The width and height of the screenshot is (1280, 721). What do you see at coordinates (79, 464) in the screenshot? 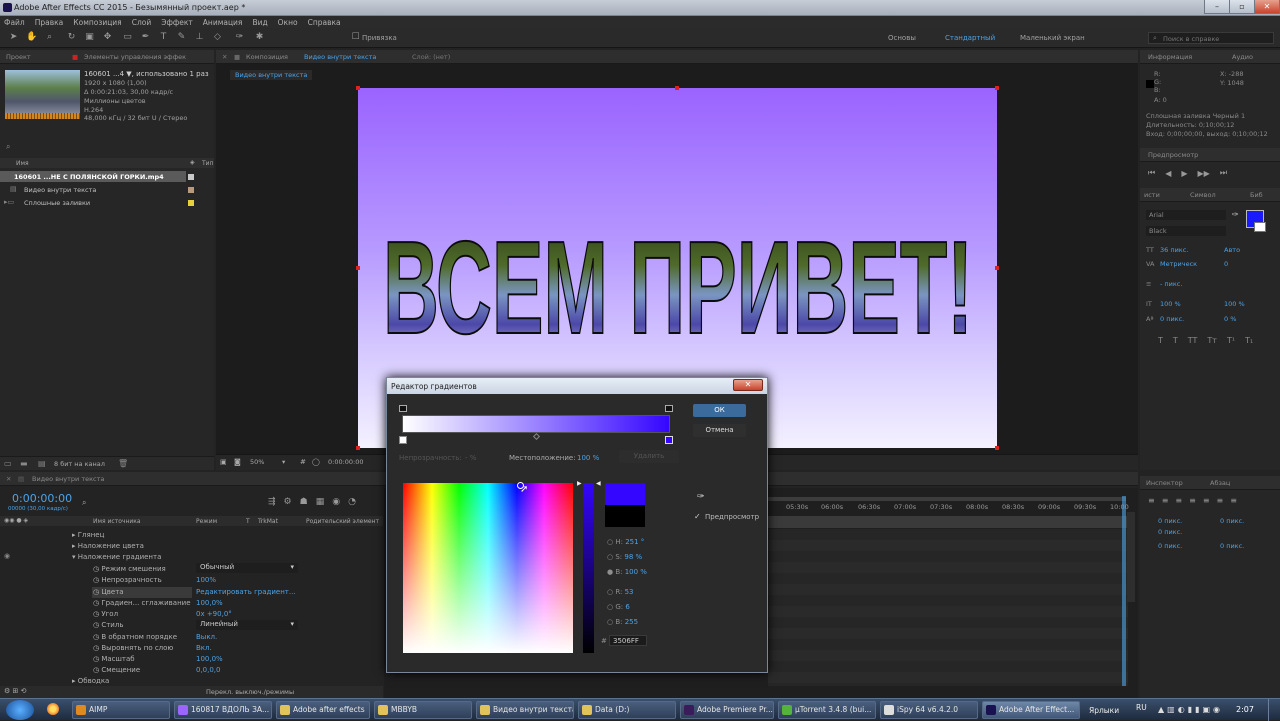
I see `bit-depth-button: 8 бит на канал` at bounding box center [79, 464].